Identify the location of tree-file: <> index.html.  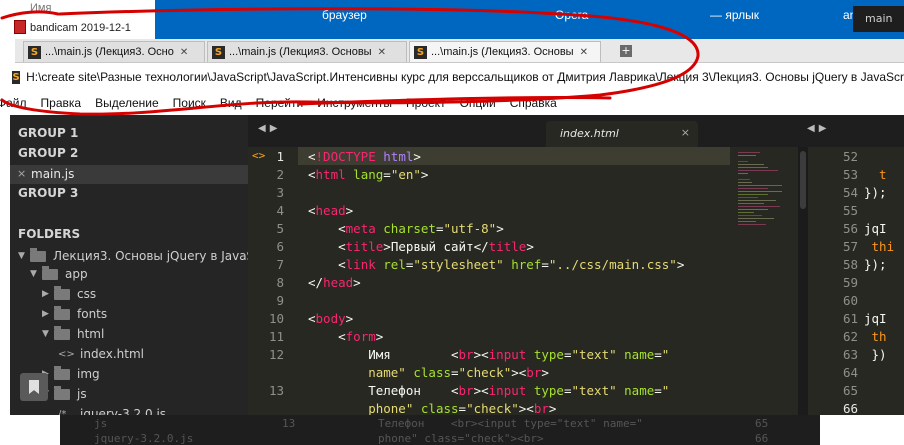
(101, 354).